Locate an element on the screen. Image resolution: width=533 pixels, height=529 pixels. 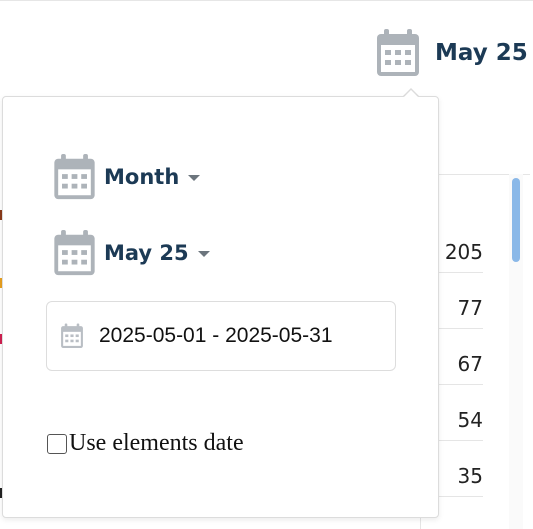
scrollbar-thumb is located at coordinates (516, 220).